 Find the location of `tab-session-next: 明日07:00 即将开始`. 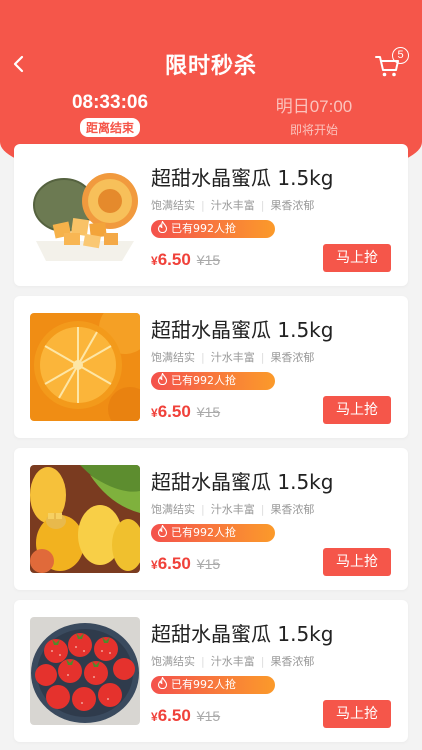

tab-session-next: 明日07:00 即将开始 is located at coordinates (314, 115).